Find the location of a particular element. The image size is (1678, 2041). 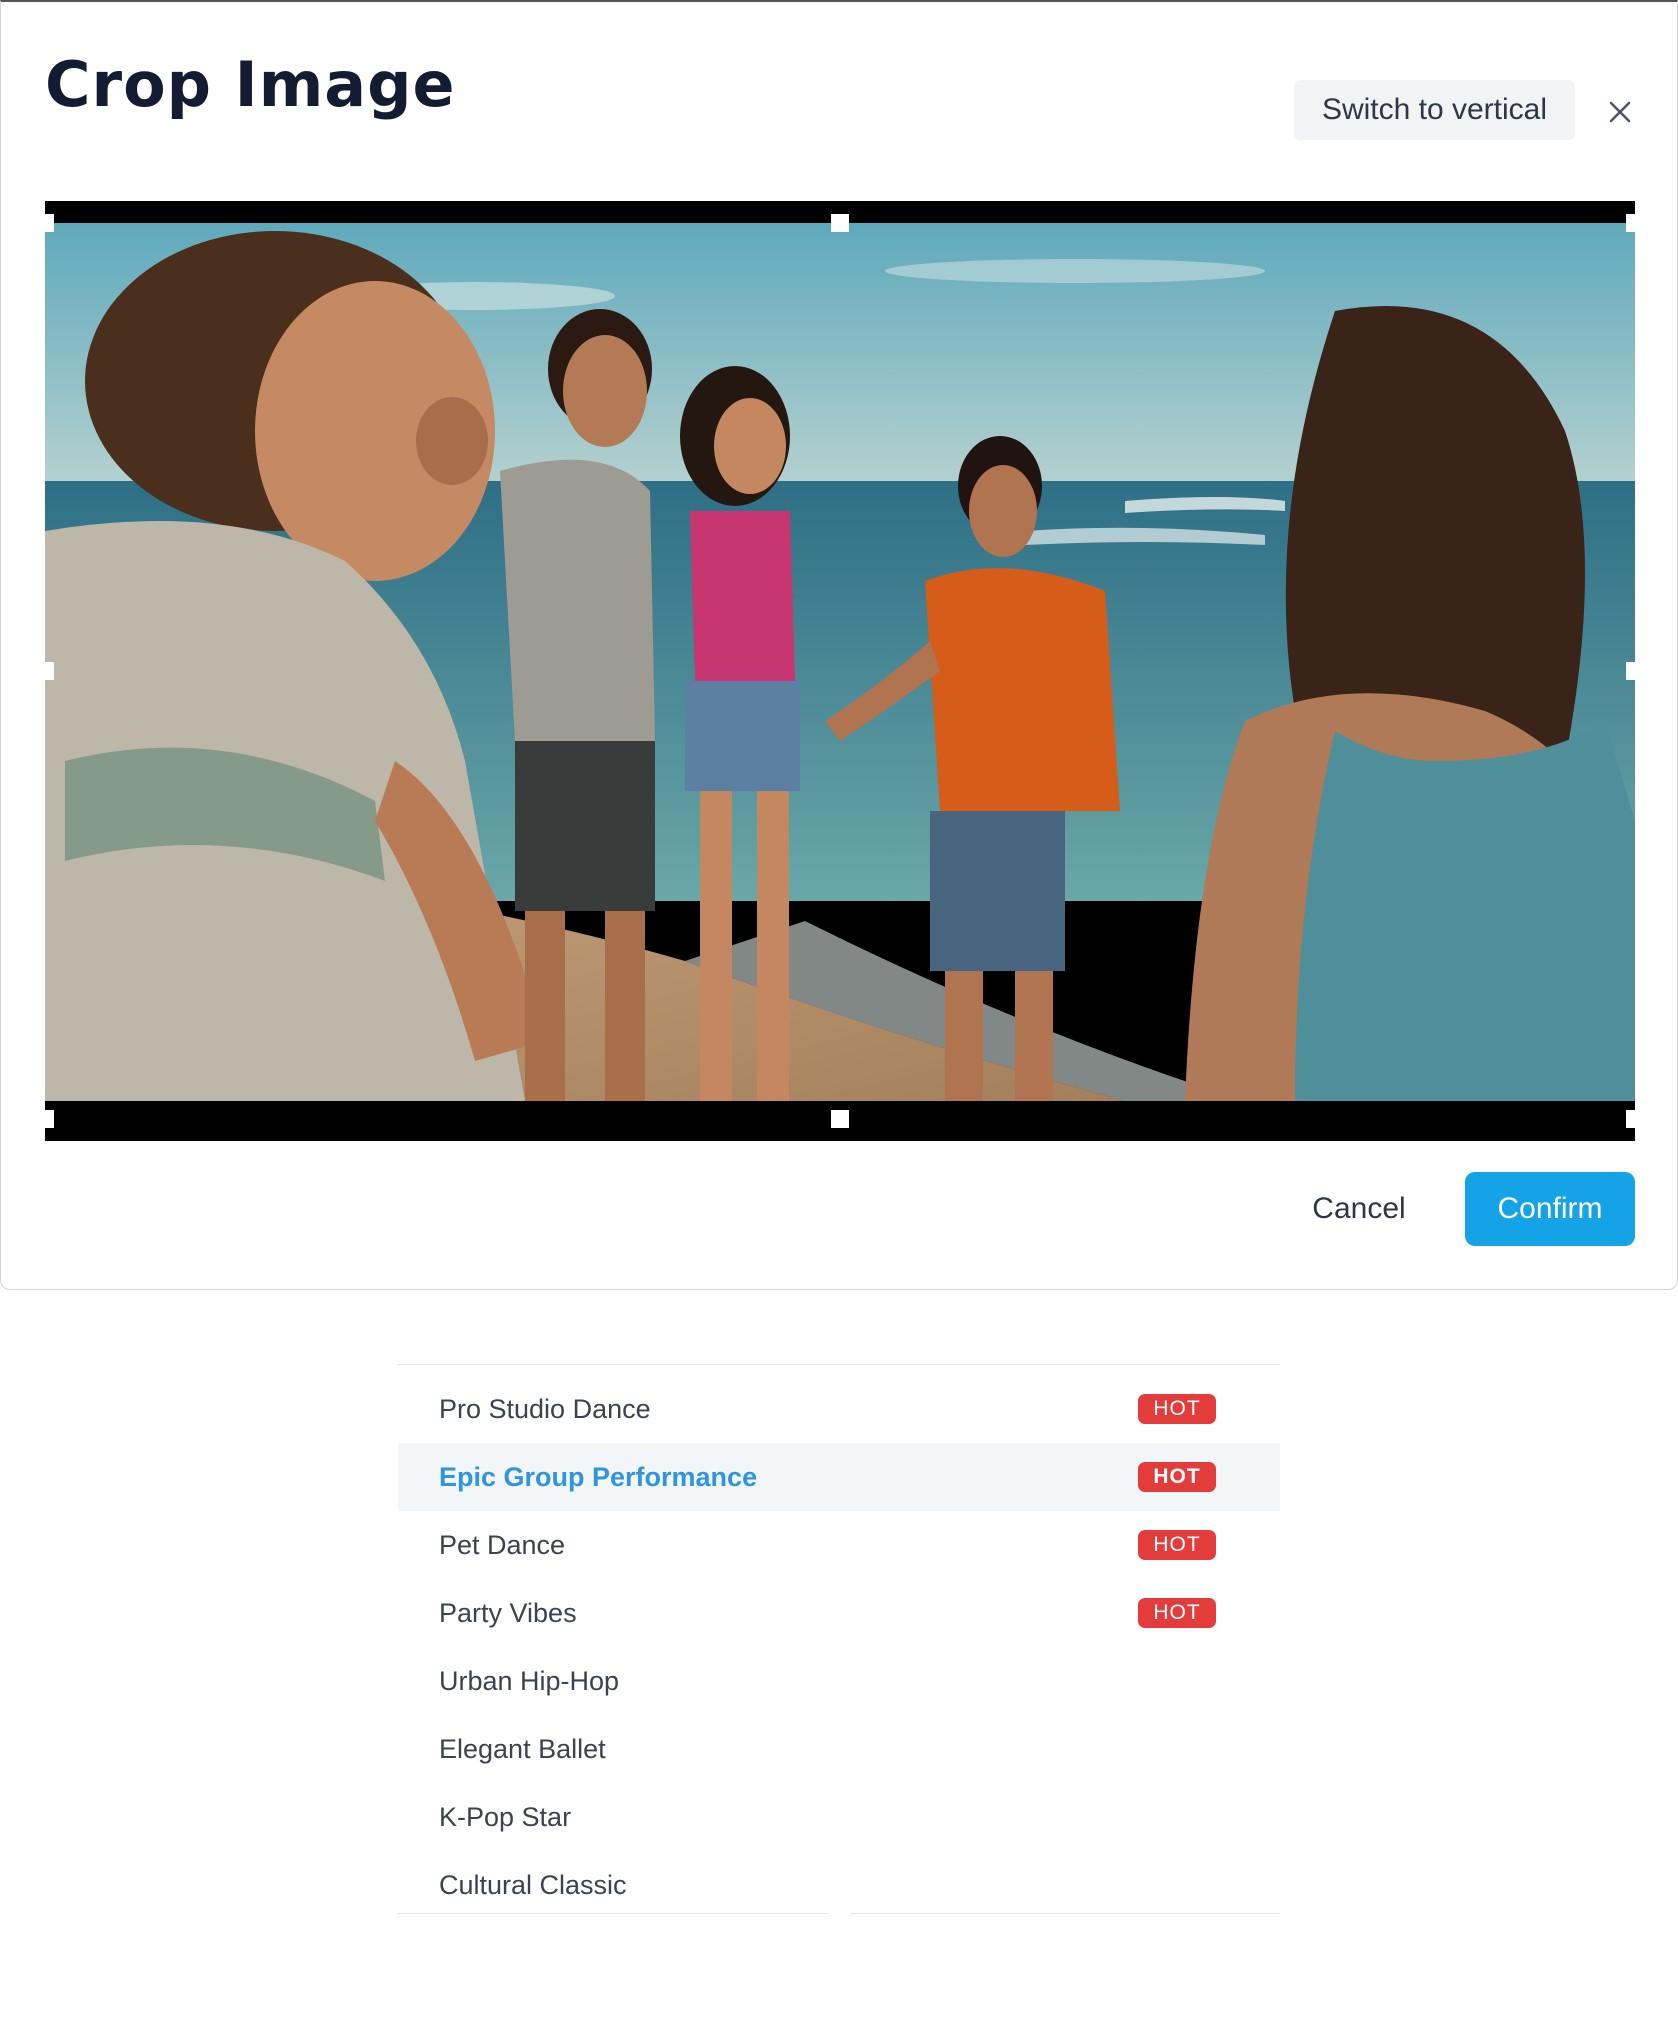

confirm-button: Confirm is located at coordinates (1550, 1209).